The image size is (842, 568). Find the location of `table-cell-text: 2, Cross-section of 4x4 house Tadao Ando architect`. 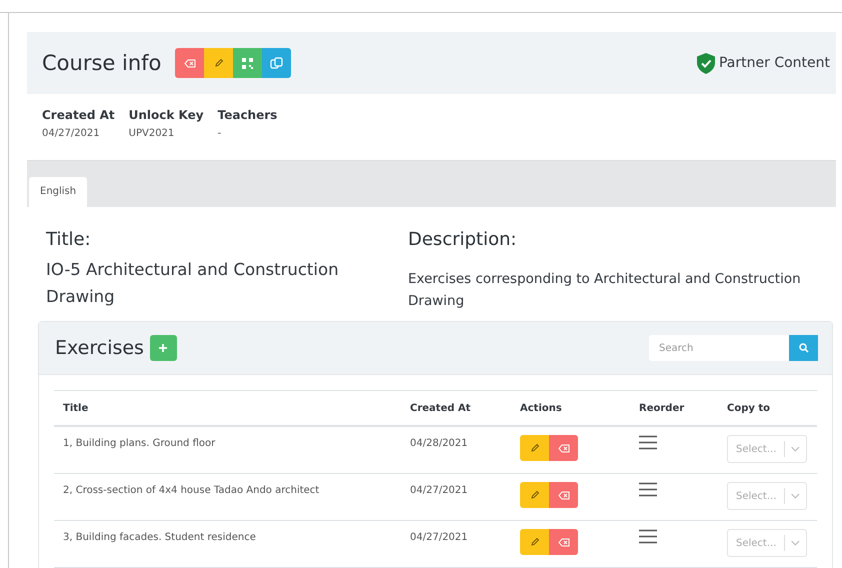

table-cell-text: 2, Cross-section of 4x4 house Tadao Ando architect is located at coordinates (191, 490).